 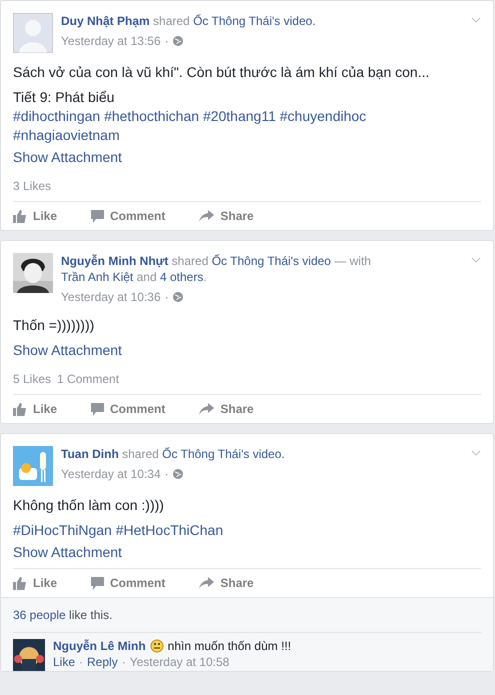 What do you see at coordinates (170, 530) in the screenshot?
I see `hashtag-link: #HetHocThiChan` at bounding box center [170, 530].